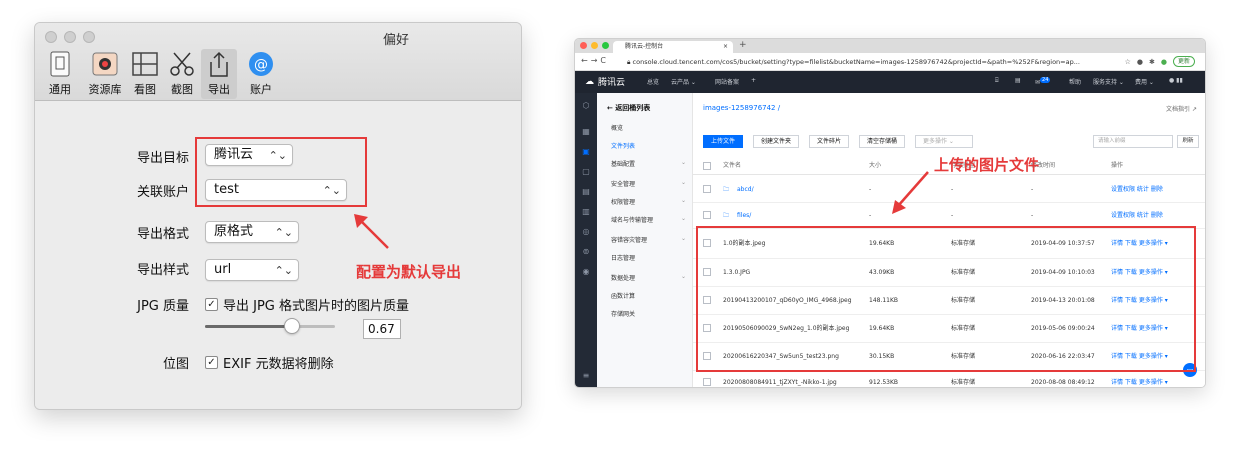 The image size is (1239, 452). What do you see at coordinates (623, 277) in the screenshot?
I see `sidebar-item: 数据处理` at bounding box center [623, 277].